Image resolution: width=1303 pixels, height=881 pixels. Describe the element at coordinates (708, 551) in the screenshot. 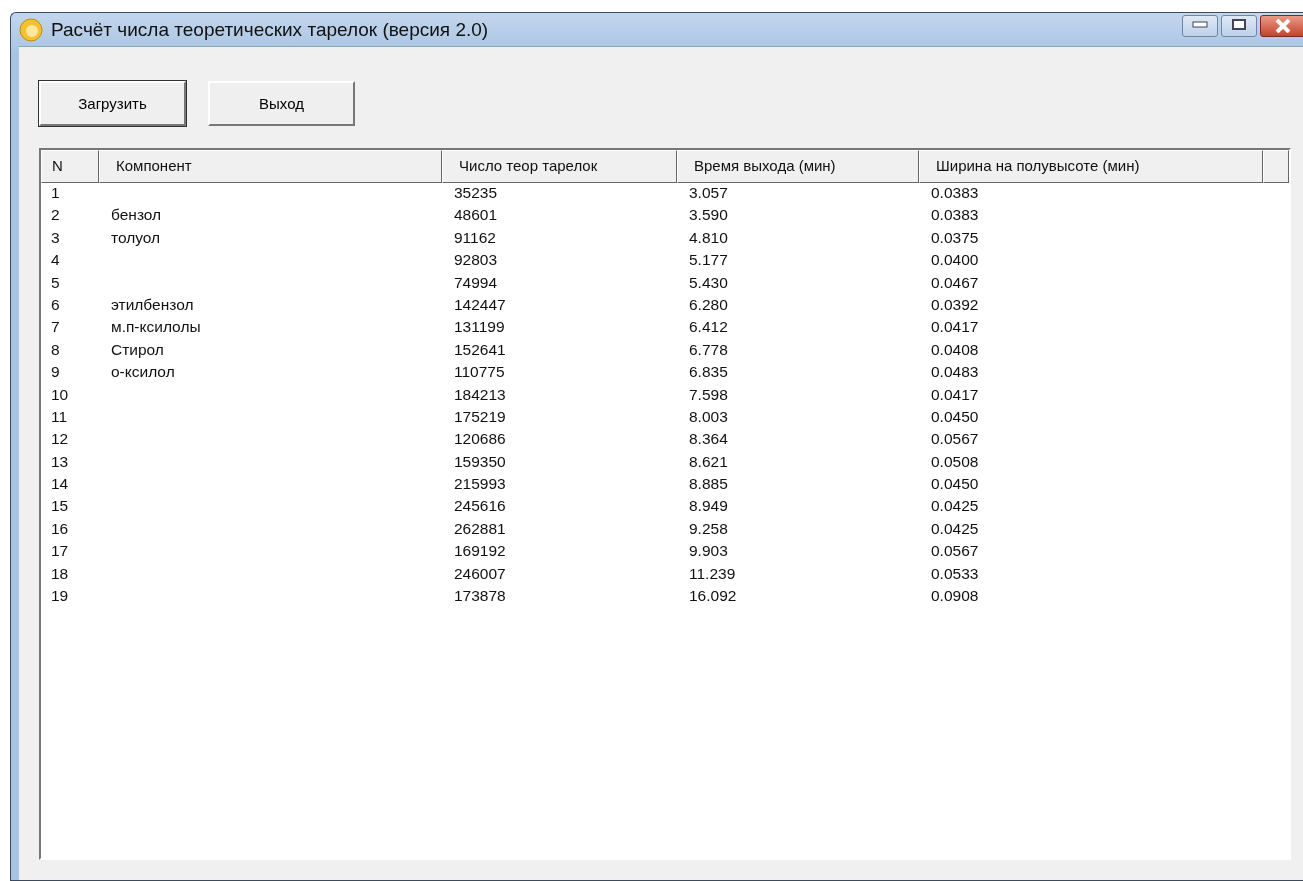

I see `table-cell-text: 9.903` at that location.